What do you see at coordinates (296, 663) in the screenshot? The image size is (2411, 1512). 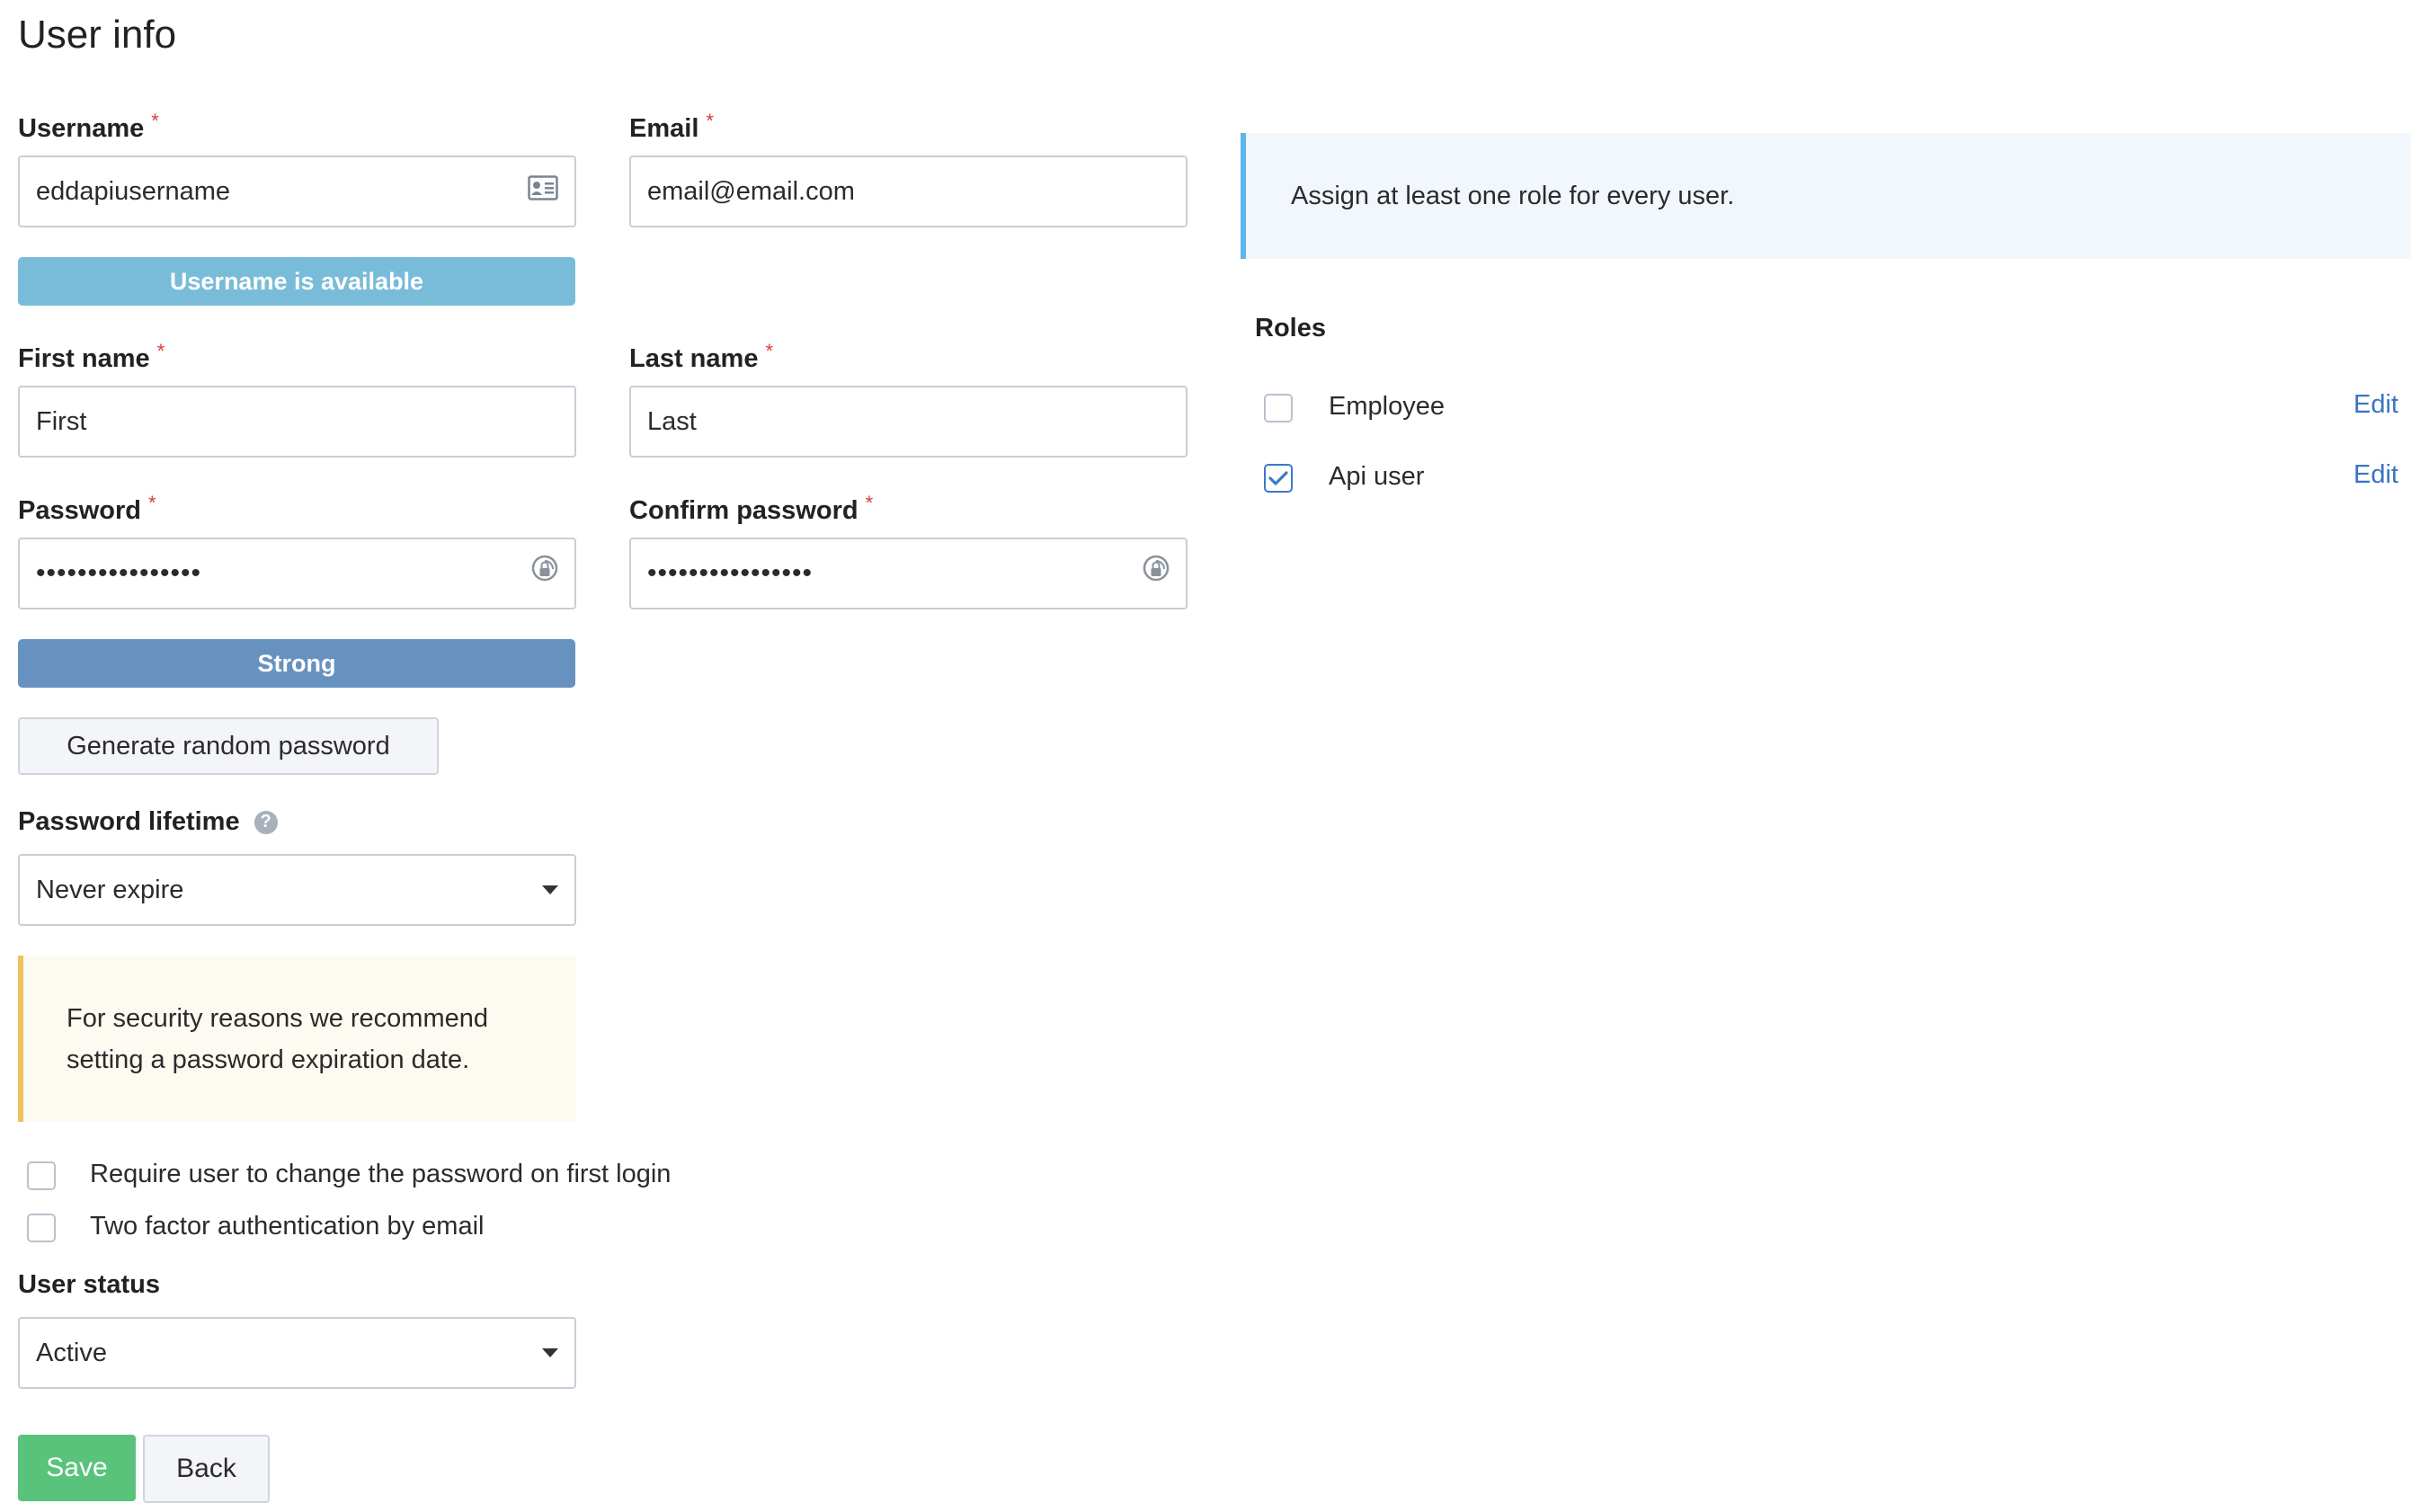 I see `password-strength-meter: Strong` at bounding box center [296, 663].